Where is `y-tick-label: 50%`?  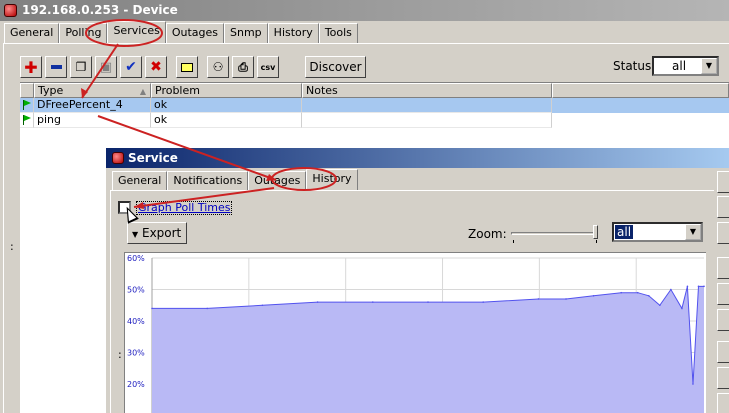
y-tick-label: 50% is located at coordinates (136, 290).